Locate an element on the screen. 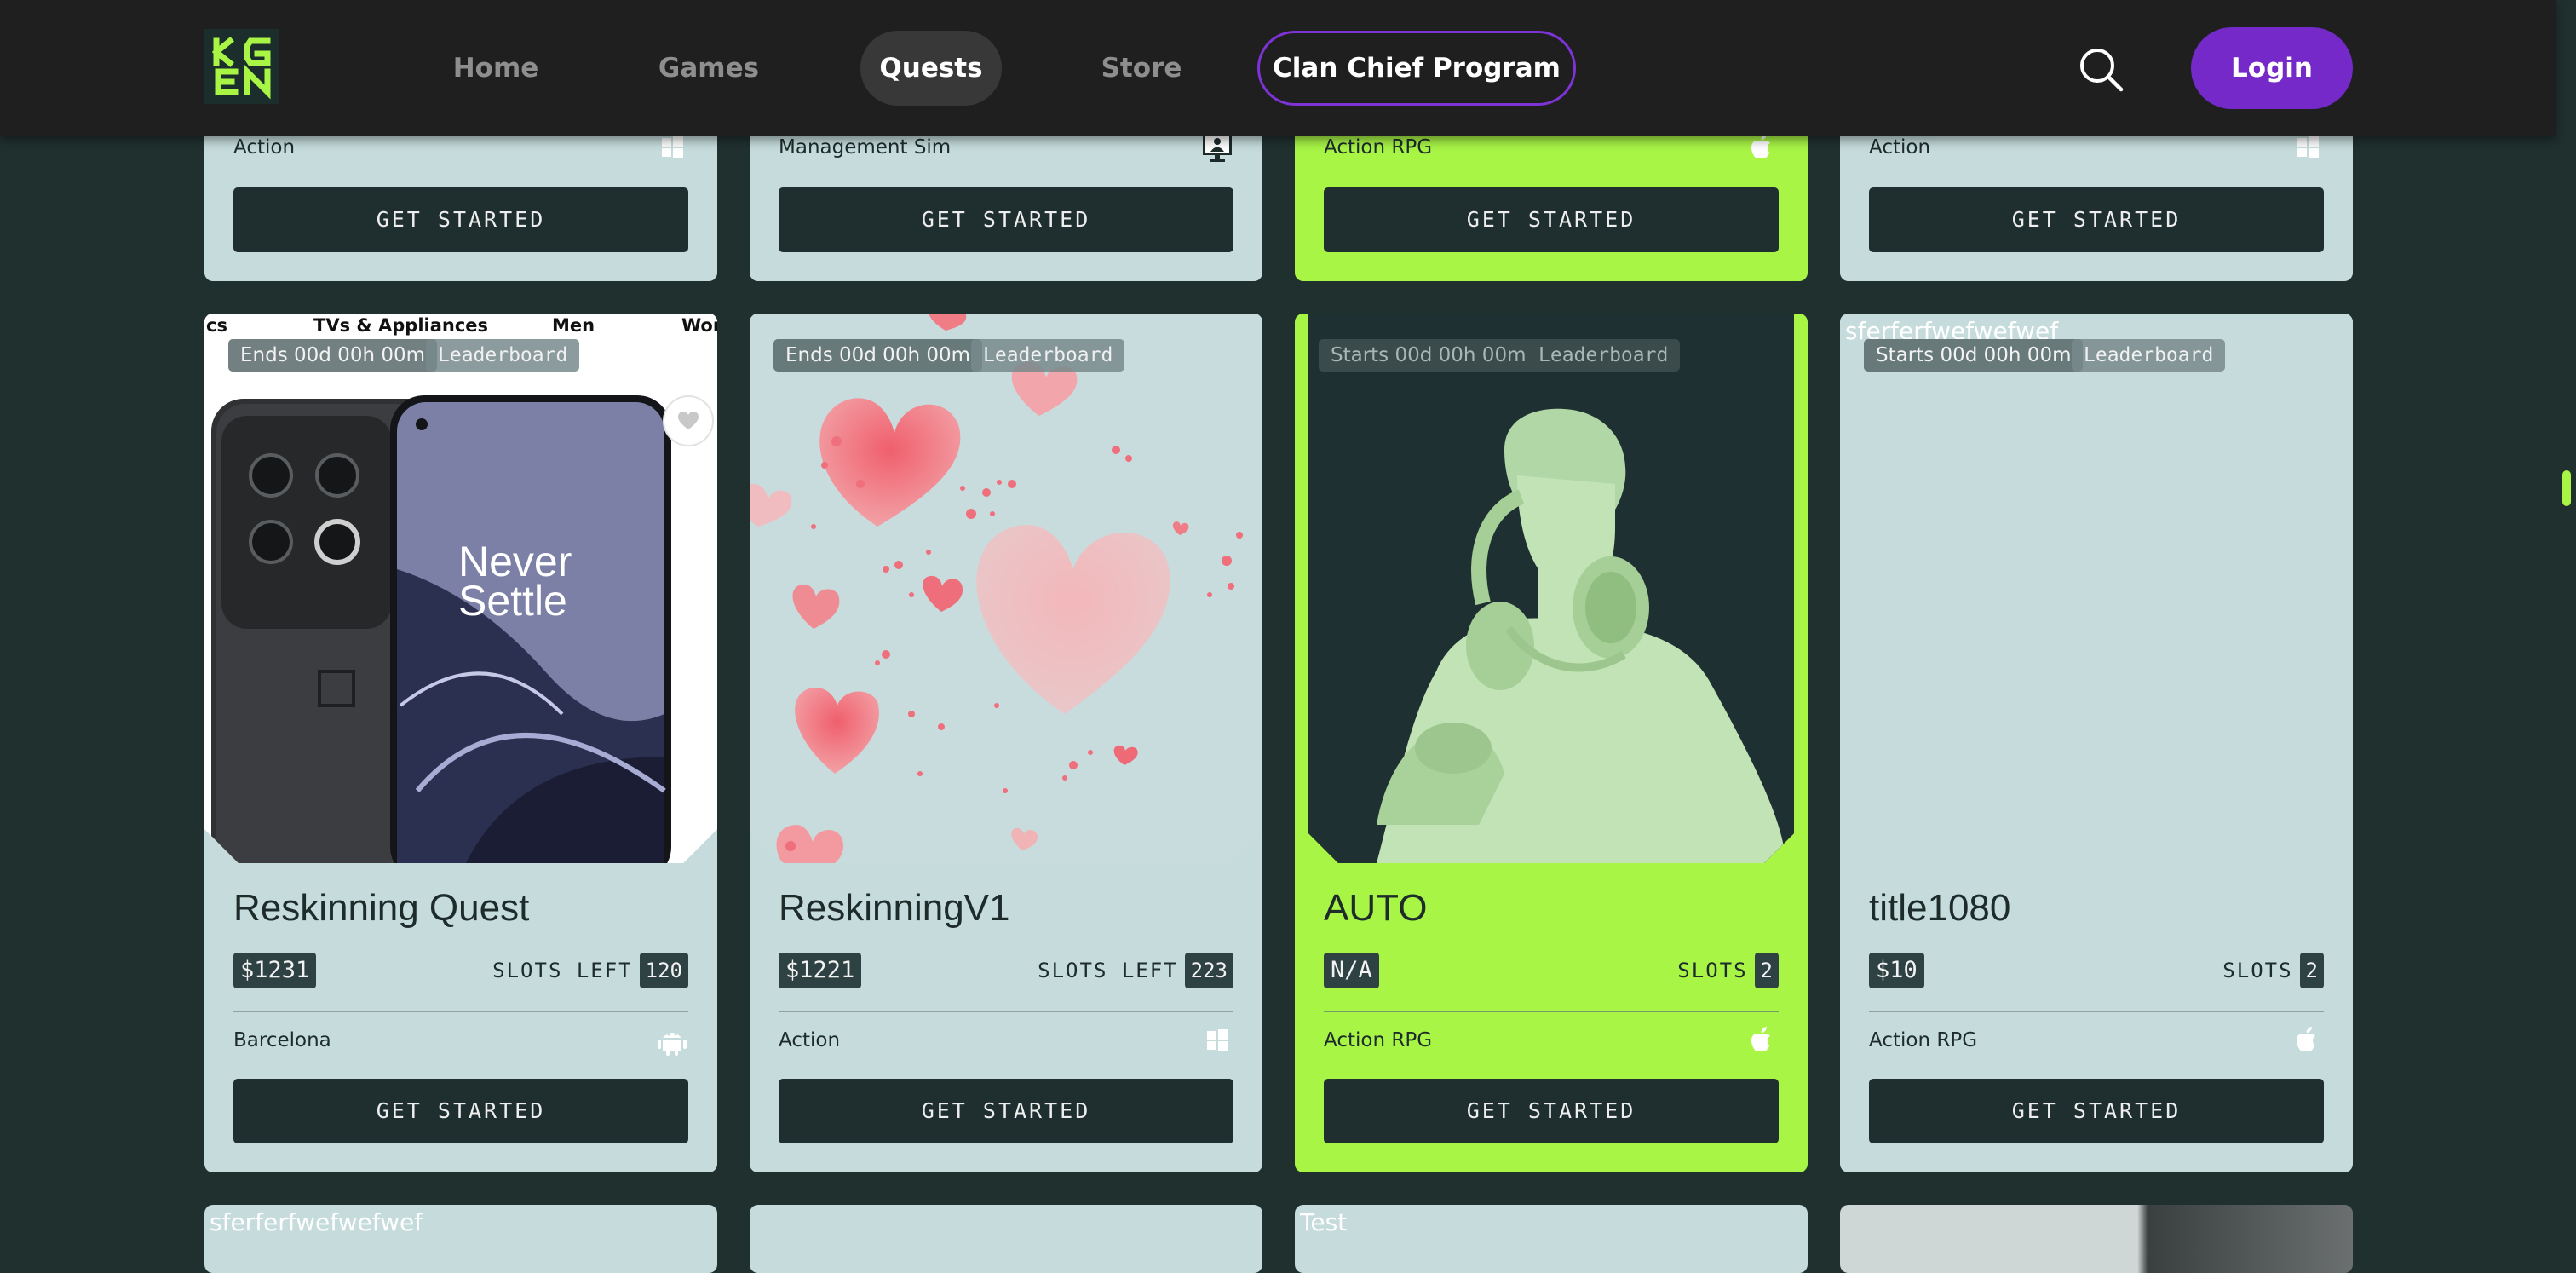  slots-left: SLOTS LEFT 120 is located at coordinates (590, 970).